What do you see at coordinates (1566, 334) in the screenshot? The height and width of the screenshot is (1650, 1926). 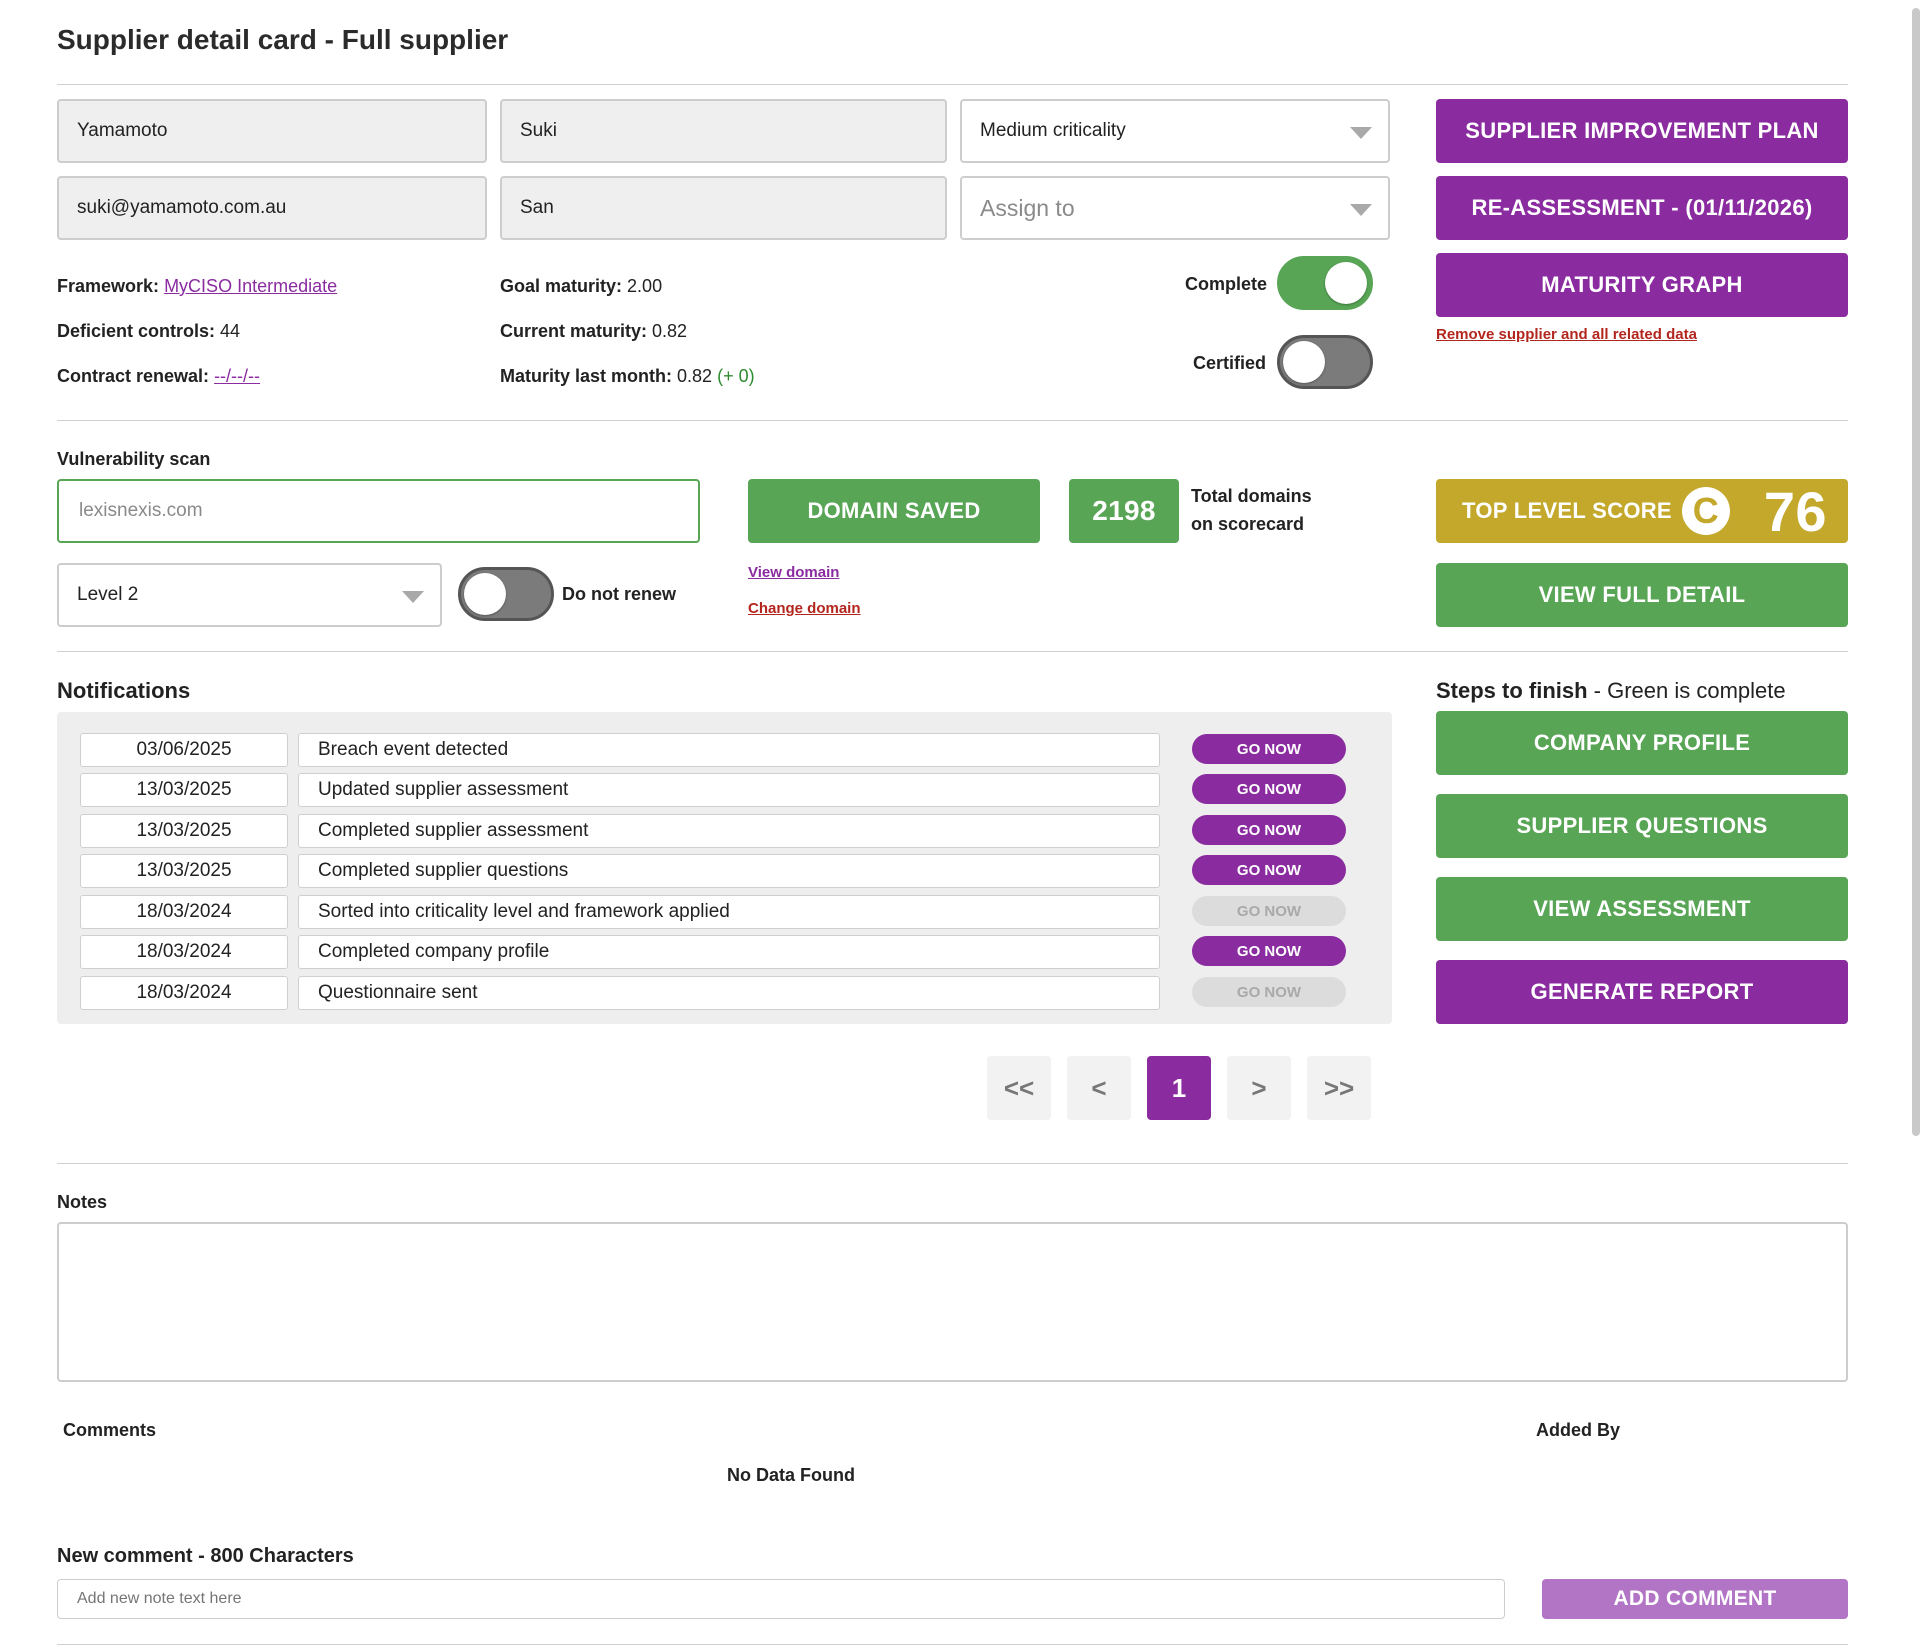 I see `remove-supplier-link: Remove supplier and all related data` at bounding box center [1566, 334].